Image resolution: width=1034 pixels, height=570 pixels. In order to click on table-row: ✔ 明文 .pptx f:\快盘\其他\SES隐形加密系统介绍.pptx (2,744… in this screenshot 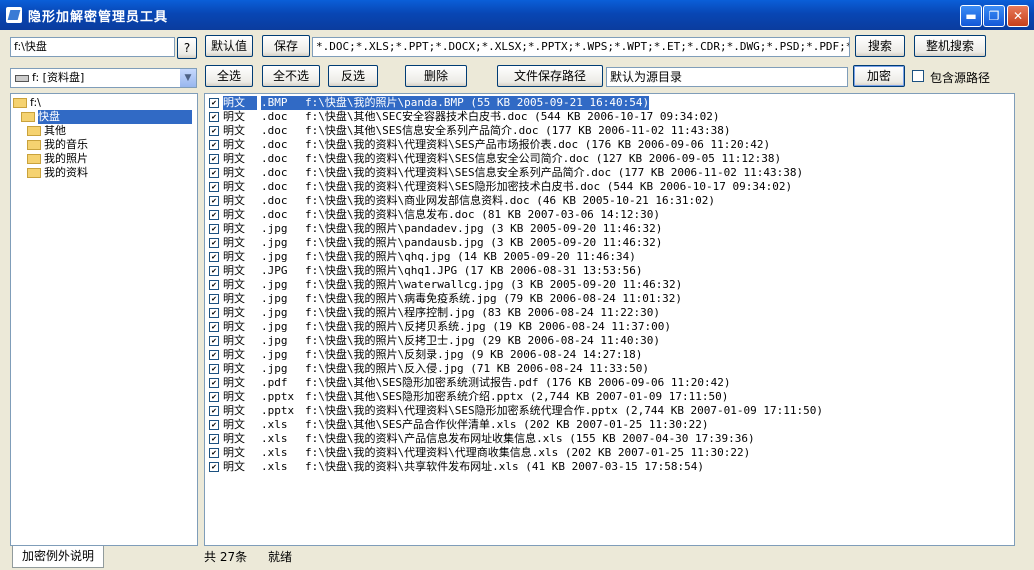, I will do `click(468, 397)`.